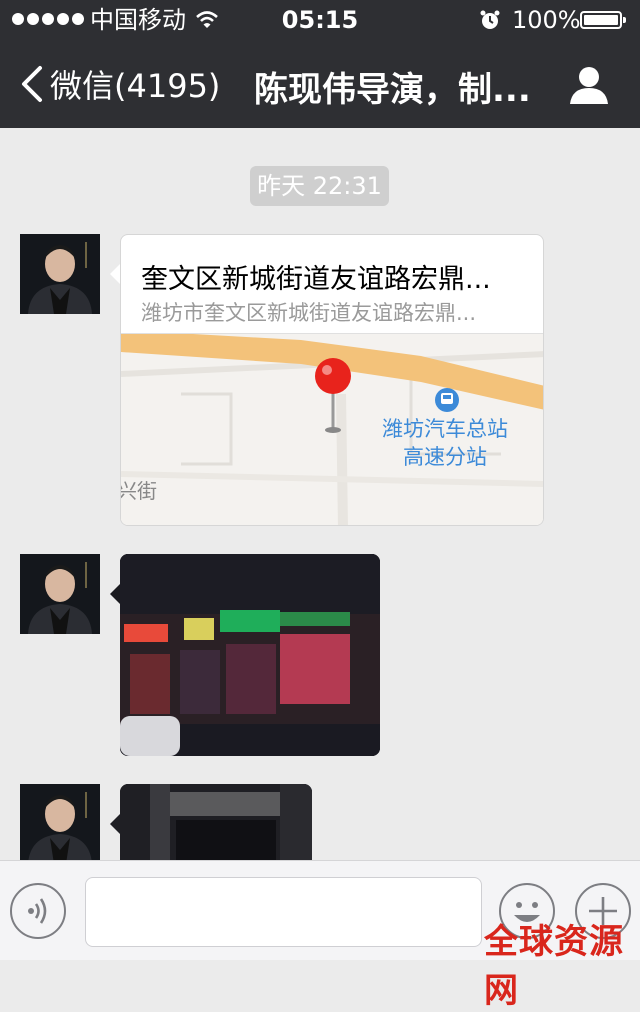  I want to click on alarm-icon, so click(490, 19).